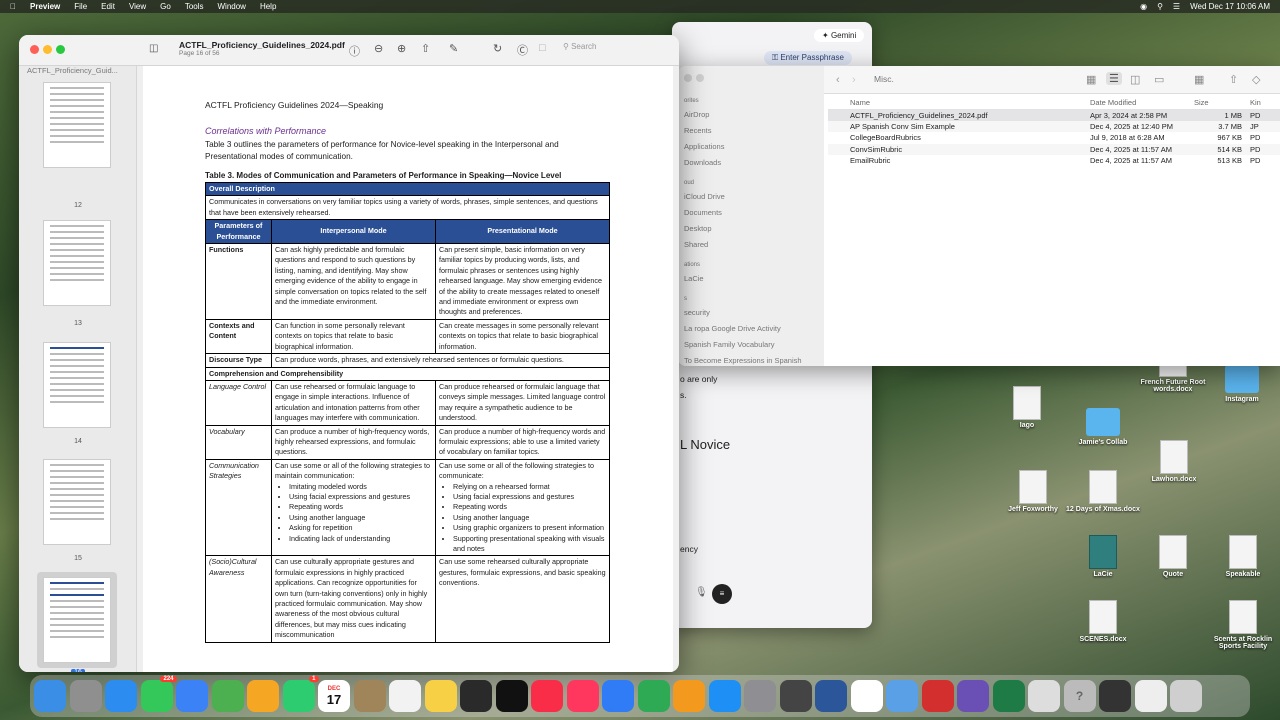 The image size is (1280, 720). What do you see at coordinates (47, 49) in the screenshot?
I see `minimize-button` at bounding box center [47, 49].